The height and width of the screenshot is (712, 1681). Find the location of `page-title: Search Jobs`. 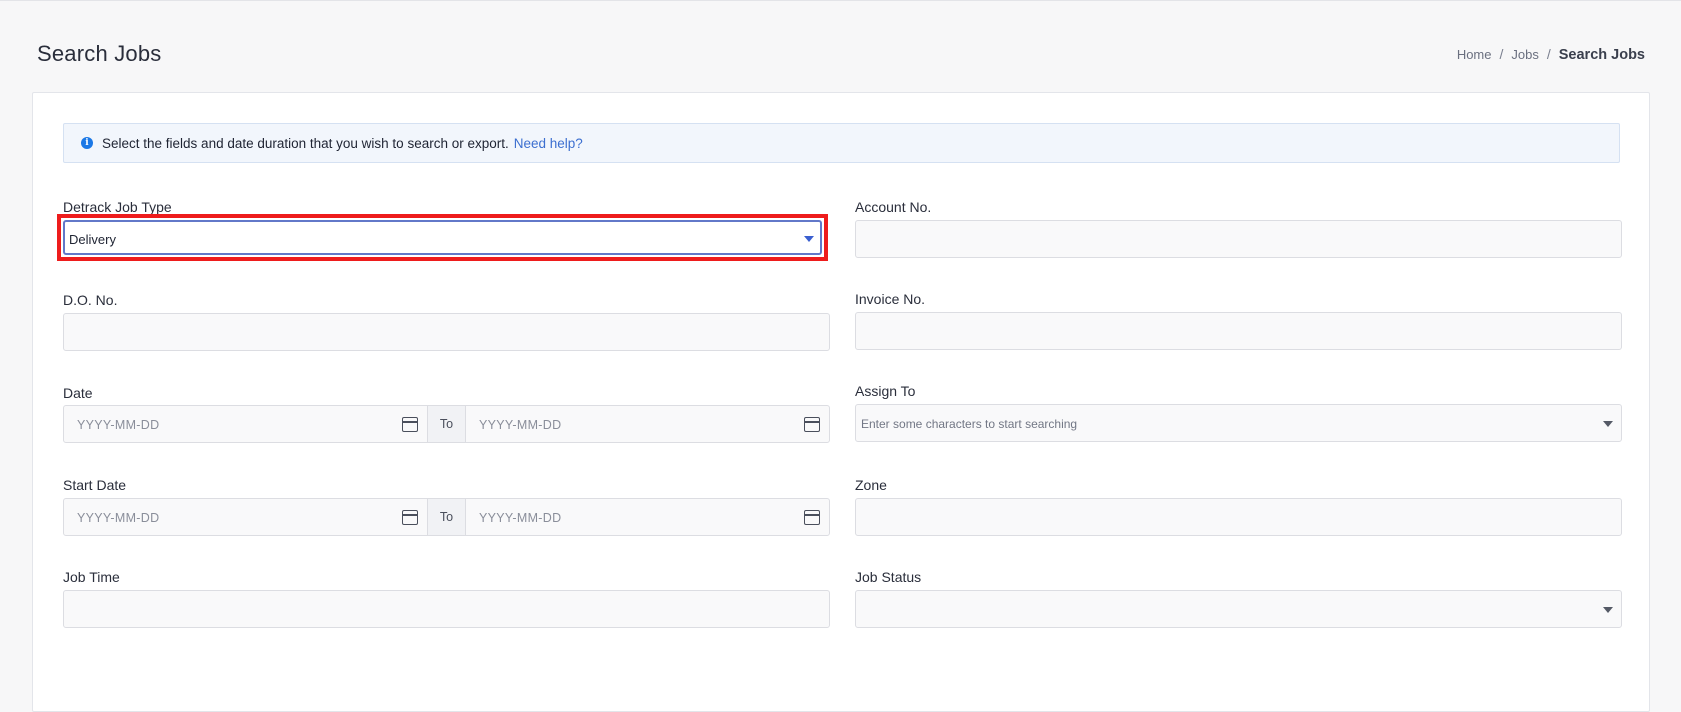

page-title: Search Jobs is located at coordinates (99, 53).